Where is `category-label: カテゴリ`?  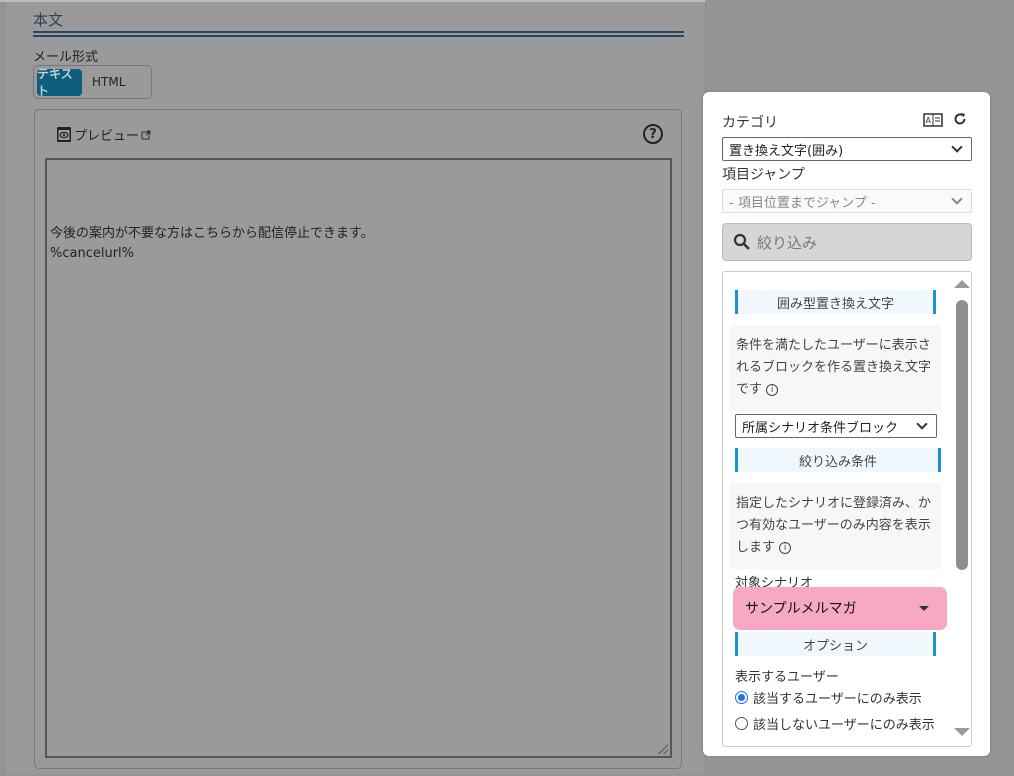 category-label: カテゴリ is located at coordinates (750, 123).